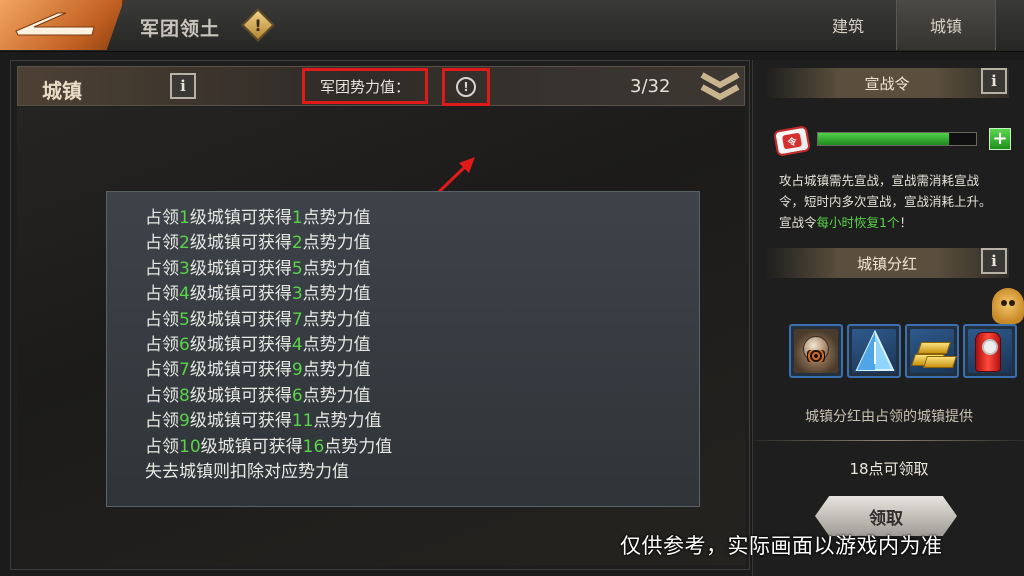 The height and width of the screenshot is (576, 1024). I want to click on war-token-icon: 令, so click(792, 141).